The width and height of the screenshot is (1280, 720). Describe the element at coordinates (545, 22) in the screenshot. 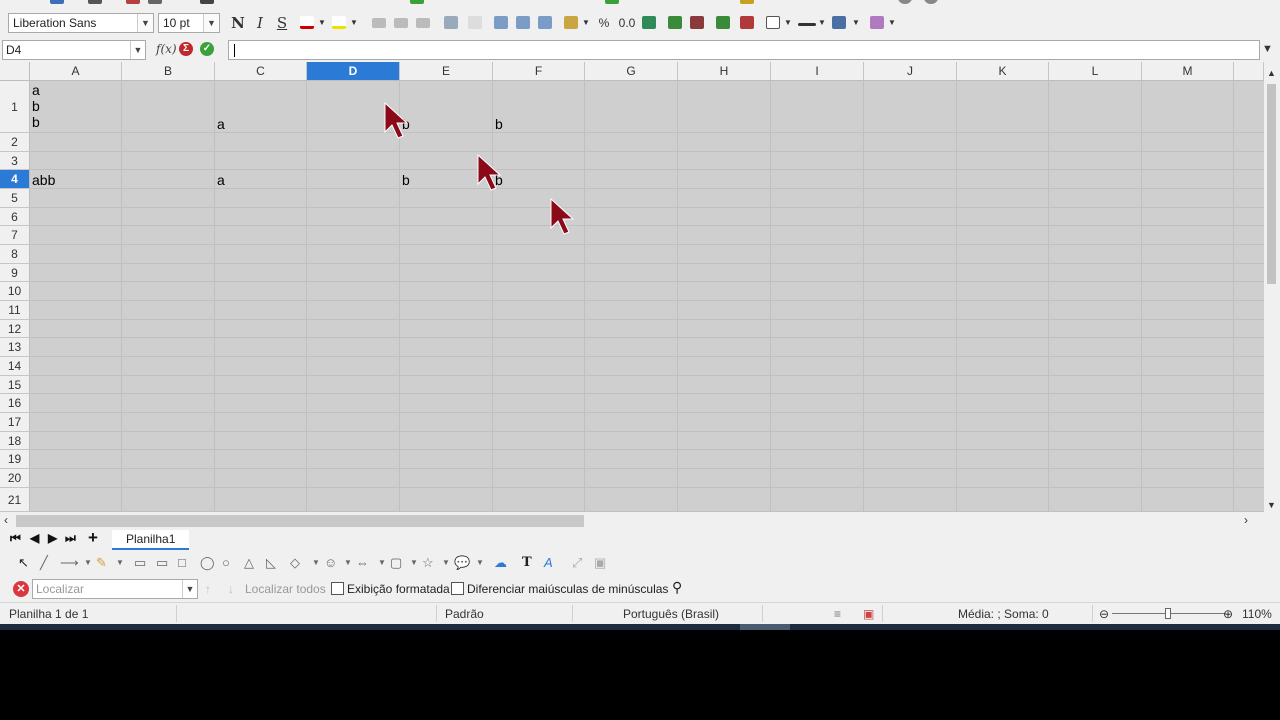

I see `align-bottom-icon` at that location.